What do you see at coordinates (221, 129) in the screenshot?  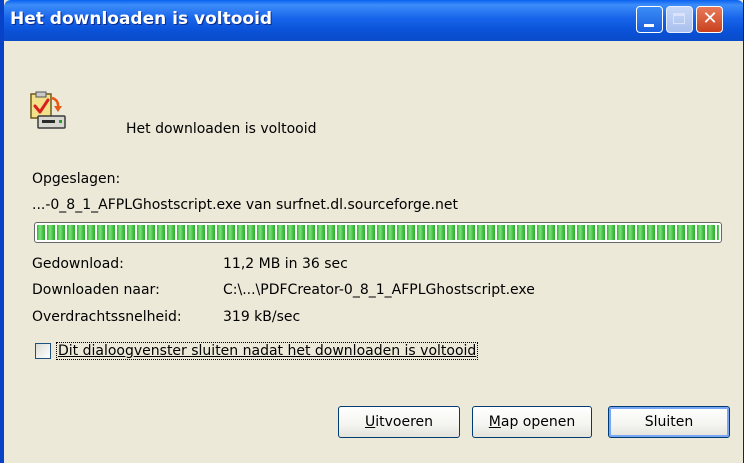 I see `completion-message: Het downloaden is voltooid` at bounding box center [221, 129].